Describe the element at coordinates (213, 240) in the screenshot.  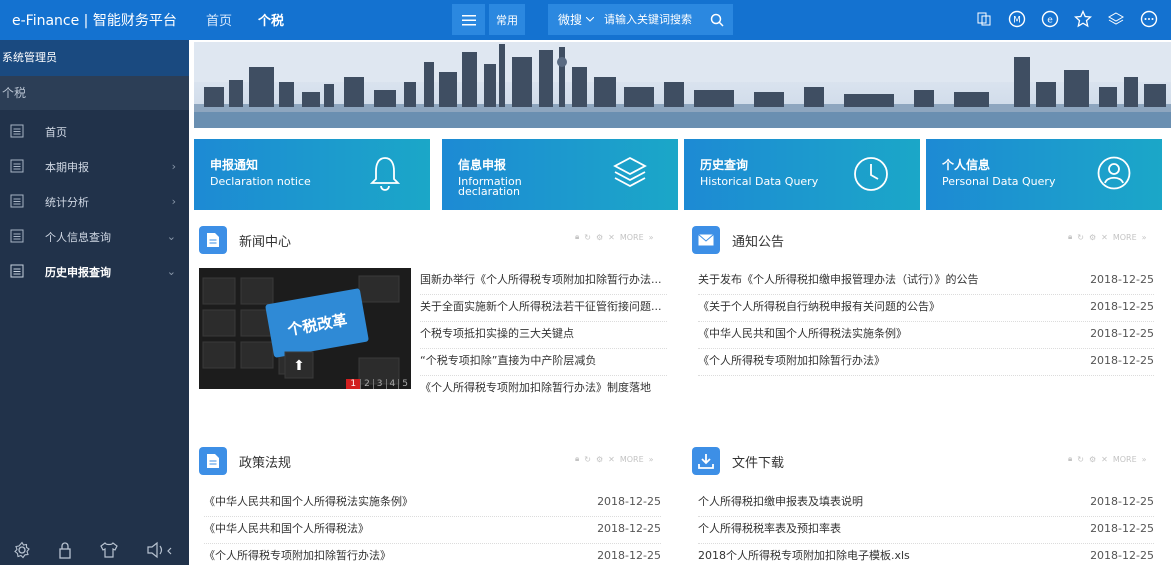
I see `news-doc-icon` at that location.